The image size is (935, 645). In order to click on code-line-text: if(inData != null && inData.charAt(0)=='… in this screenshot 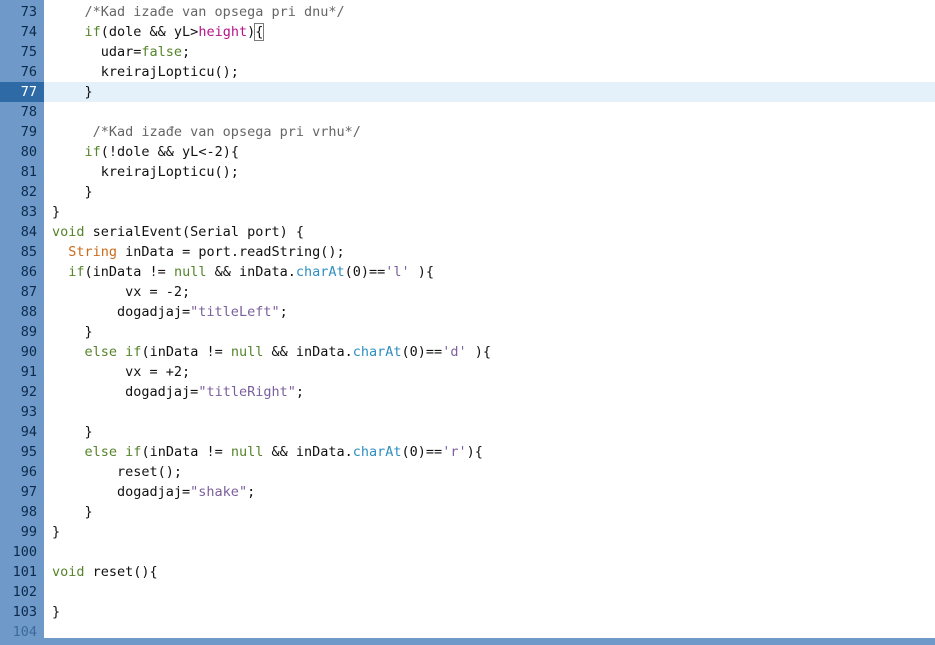, I will do `click(489, 272)`.